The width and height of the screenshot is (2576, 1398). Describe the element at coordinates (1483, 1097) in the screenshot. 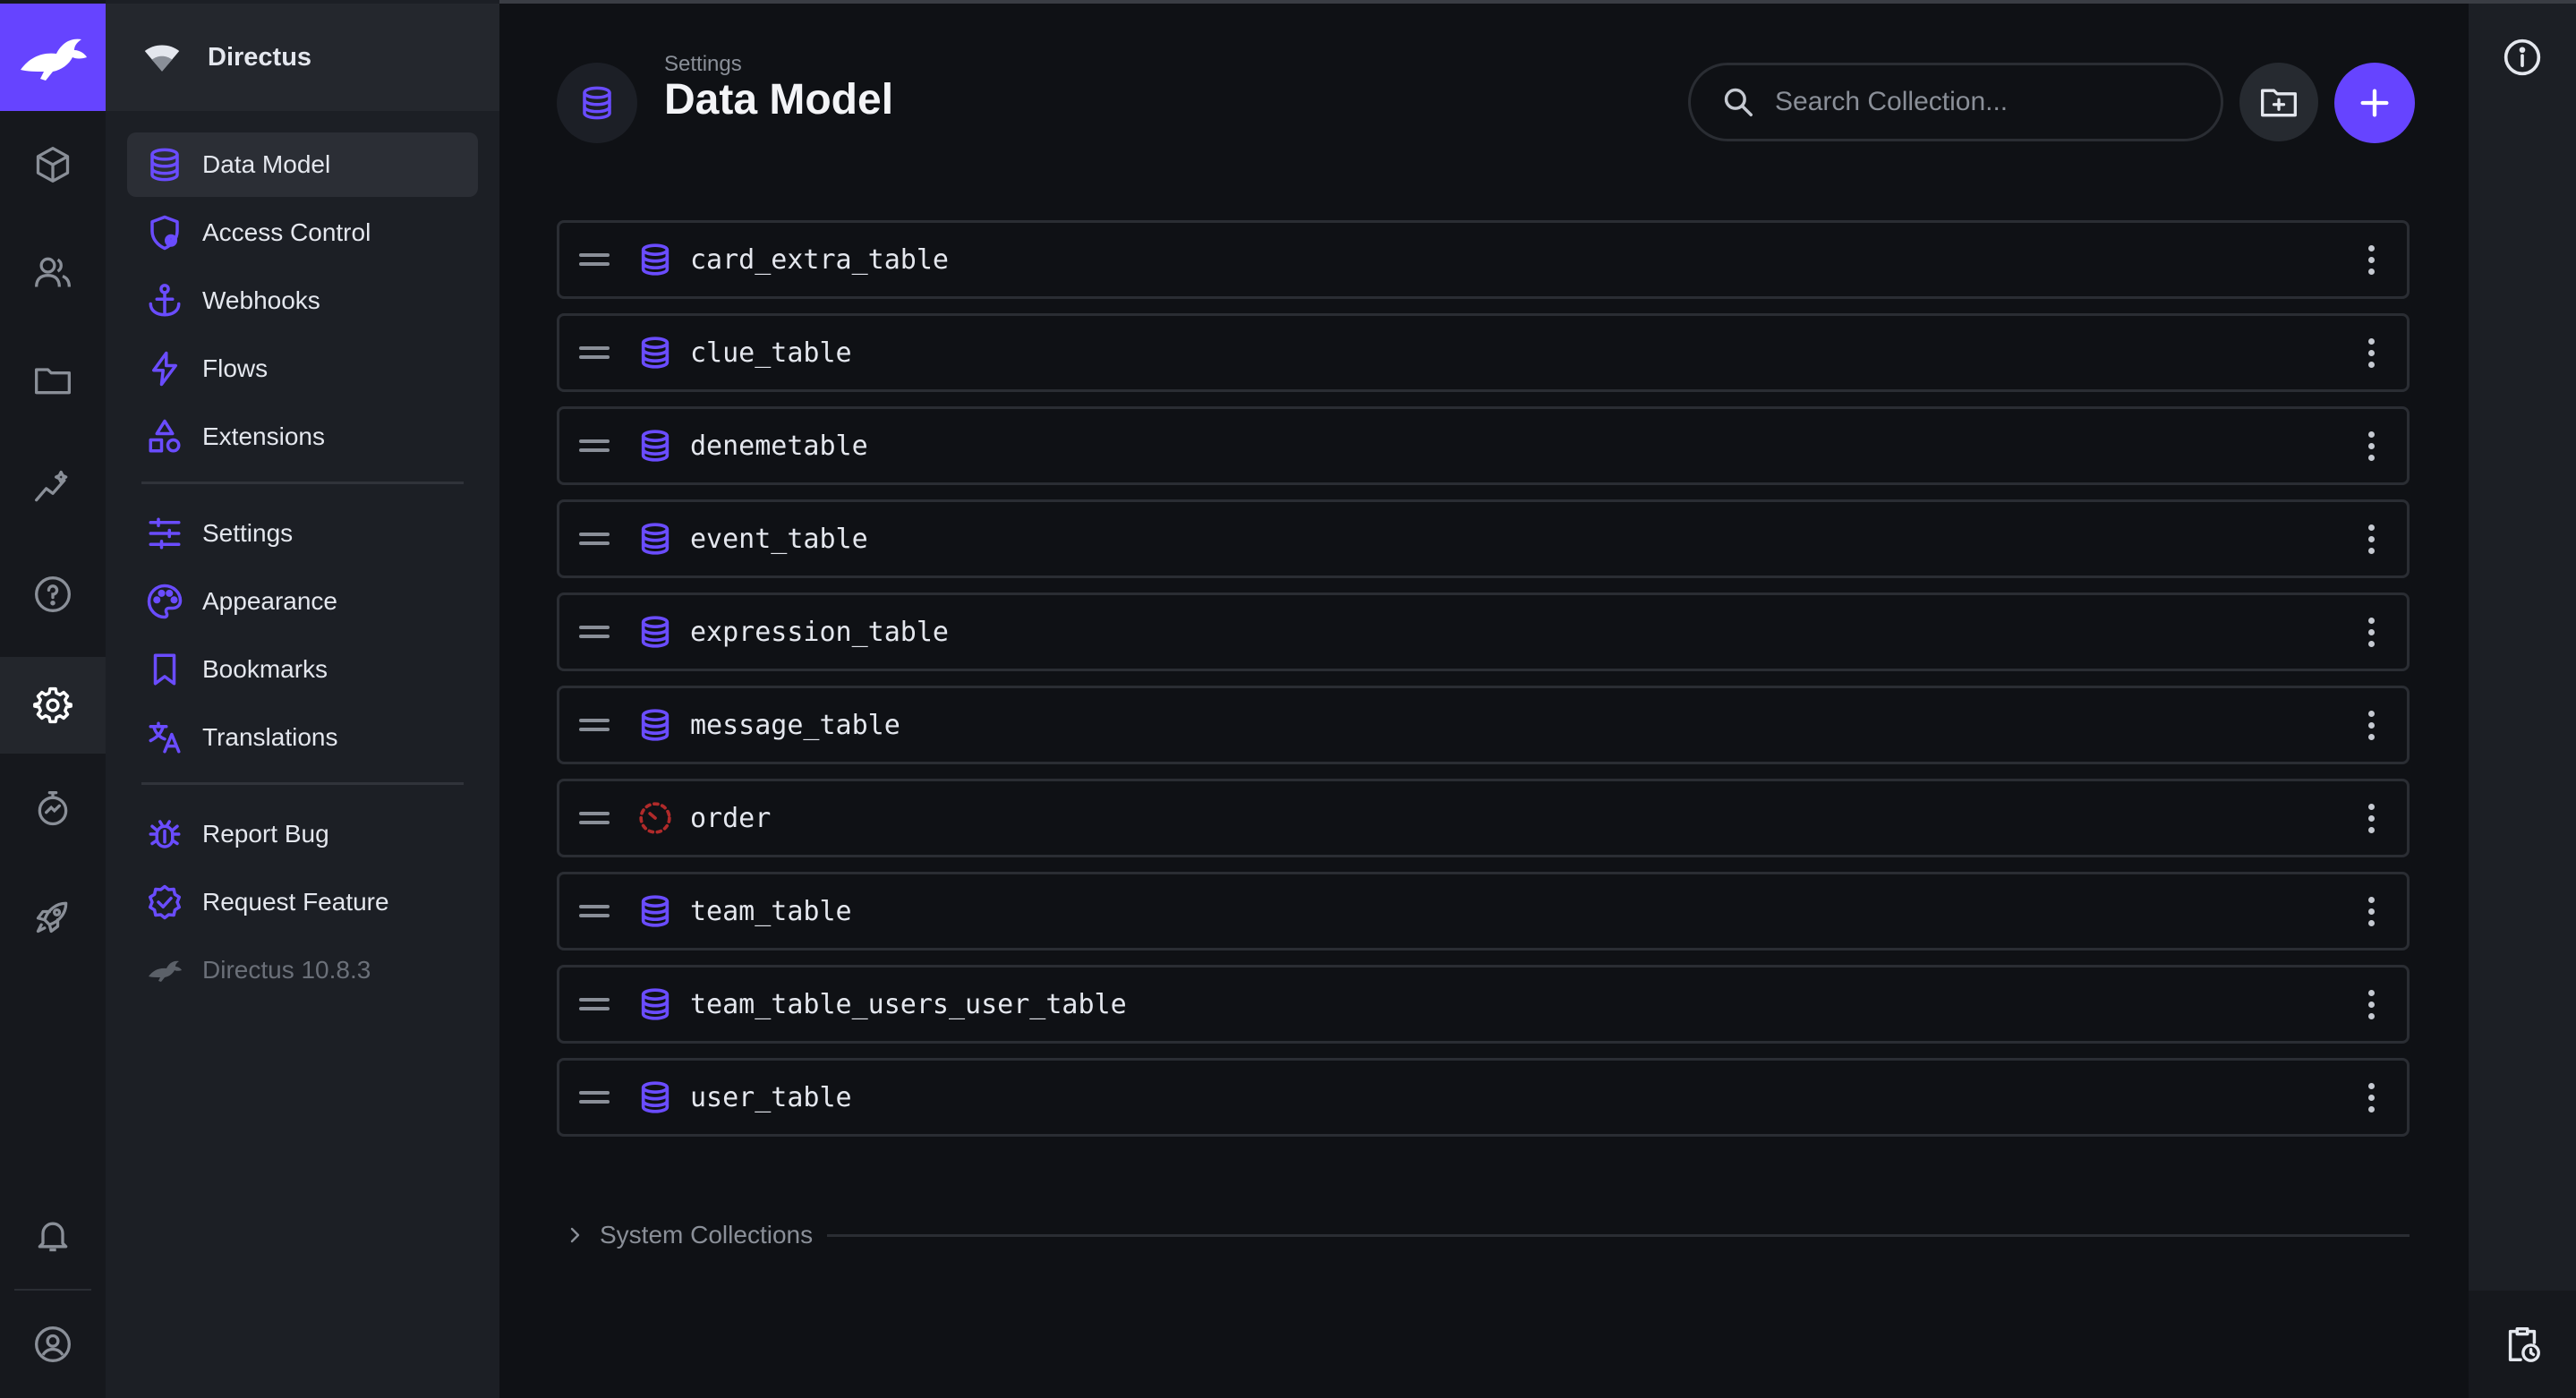

I see `collection-row: user_table` at that location.